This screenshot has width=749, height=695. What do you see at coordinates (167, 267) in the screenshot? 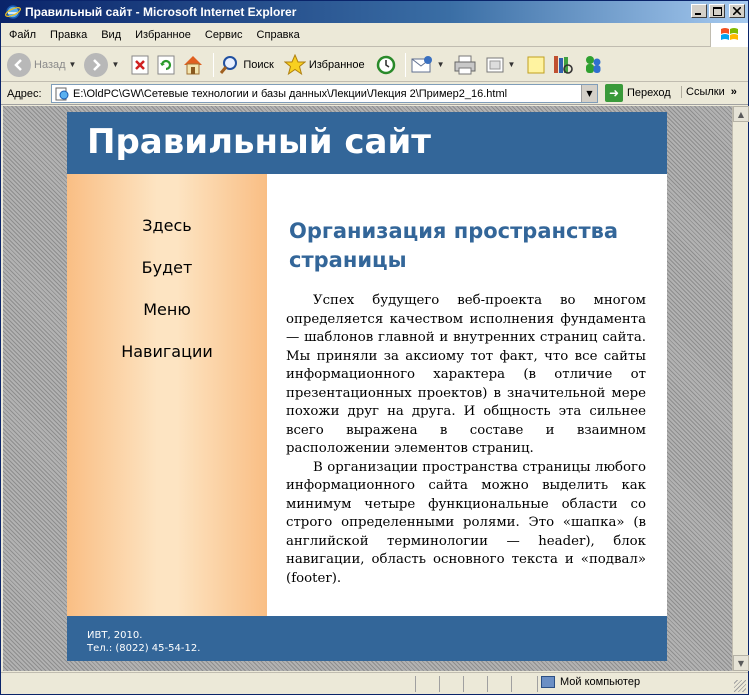
I see `nav-item: Будет` at bounding box center [167, 267].